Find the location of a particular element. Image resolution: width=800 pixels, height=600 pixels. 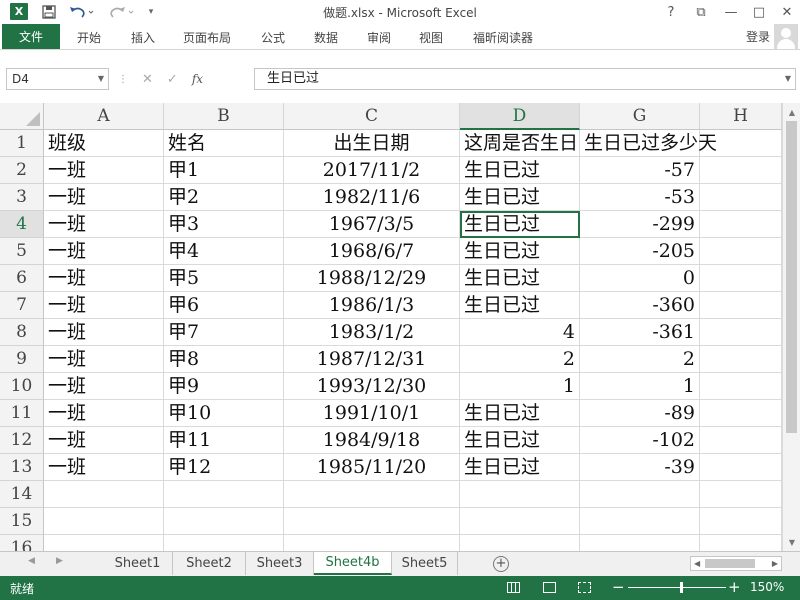

sheet-tab-sheet3: Sheet3 is located at coordinates (280, 563).